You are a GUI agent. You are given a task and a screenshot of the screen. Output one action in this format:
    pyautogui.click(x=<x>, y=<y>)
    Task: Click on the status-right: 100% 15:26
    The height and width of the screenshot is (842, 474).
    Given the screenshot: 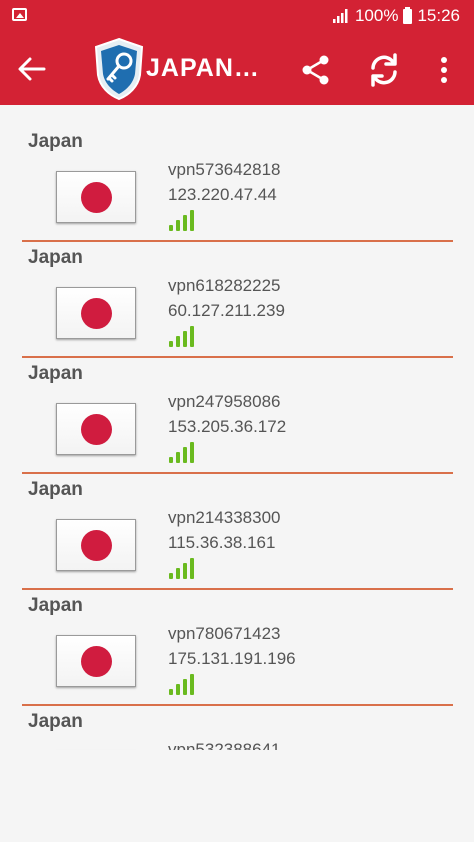 What is the action you would take?
    pyautogui.click(x=396, y=16)
    